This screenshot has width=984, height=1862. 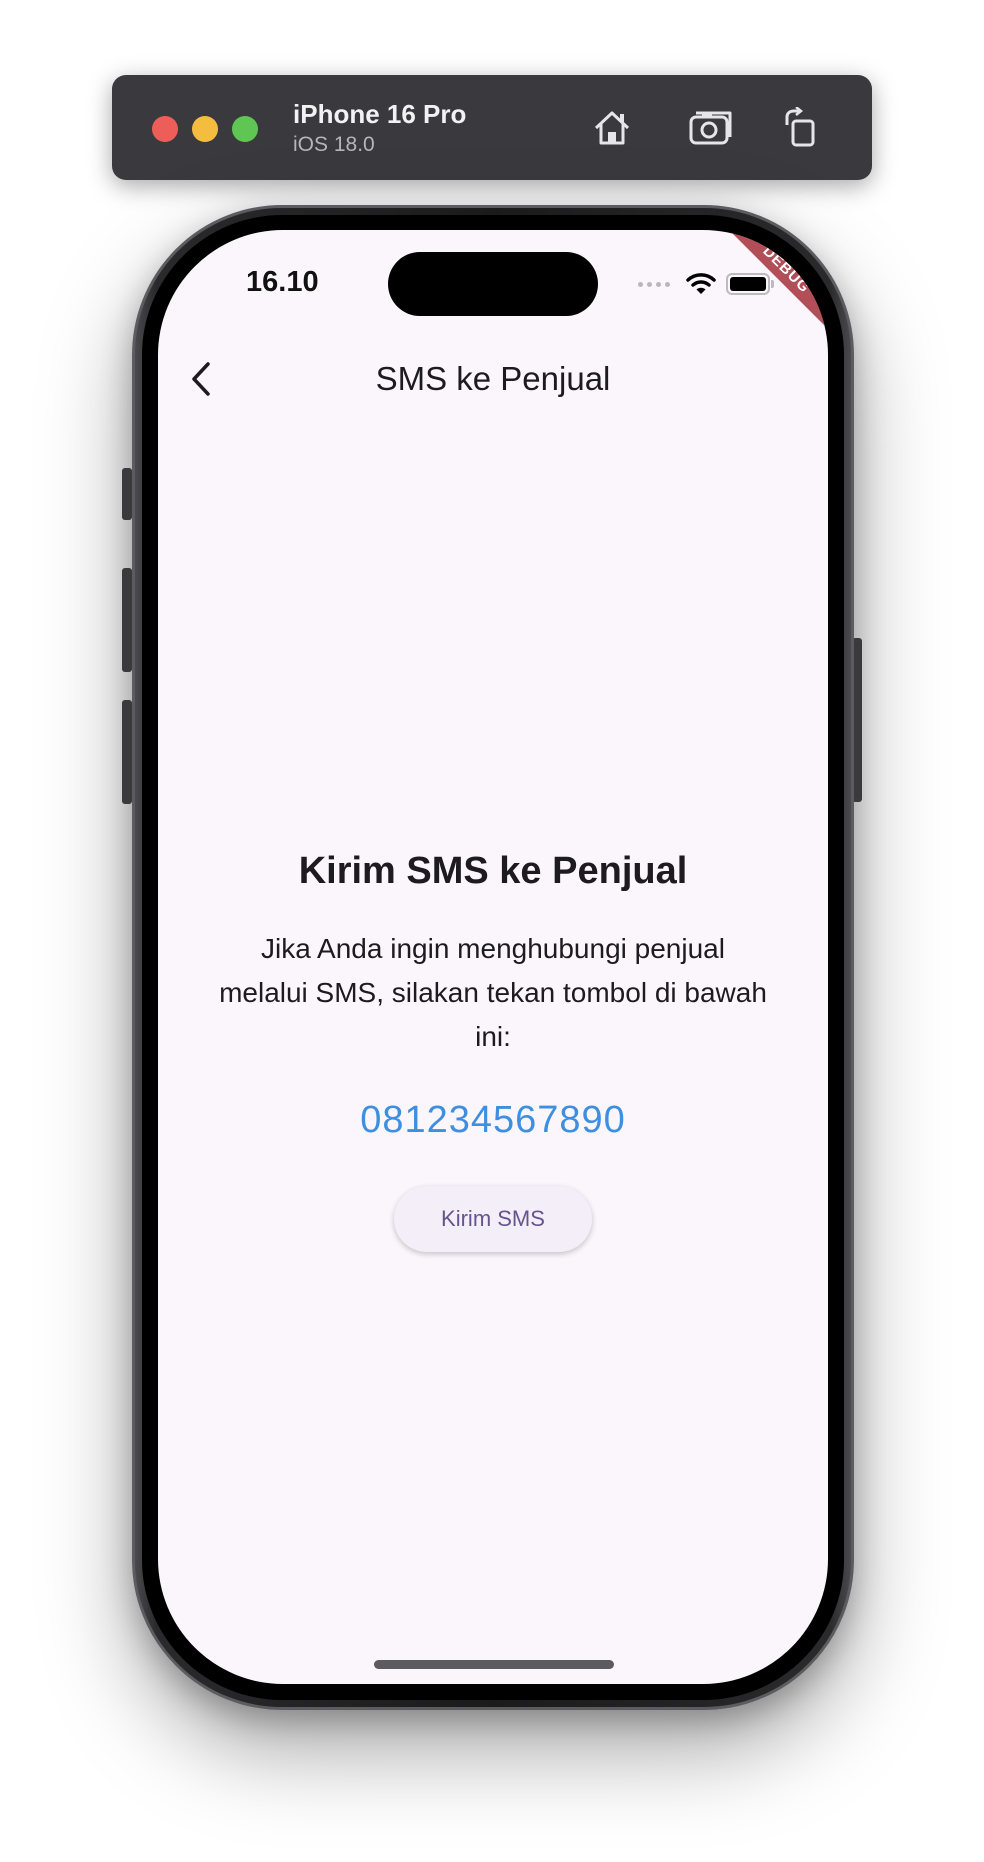 I want to click on device-os-version: iOS 18.0, so click(x=334, y=144).